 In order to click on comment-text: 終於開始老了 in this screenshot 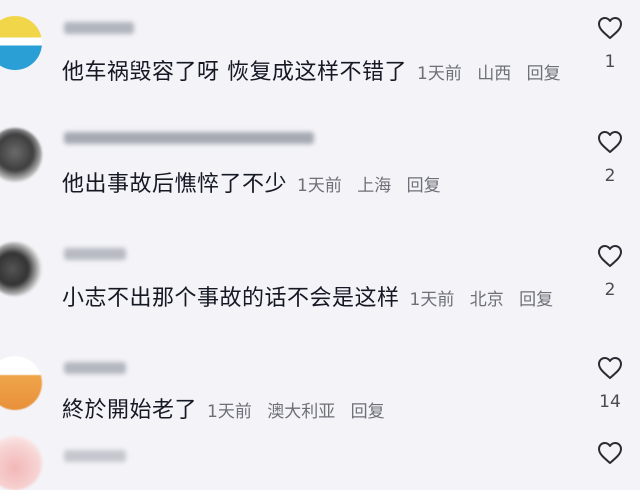, I will do `click(130, 410)`.